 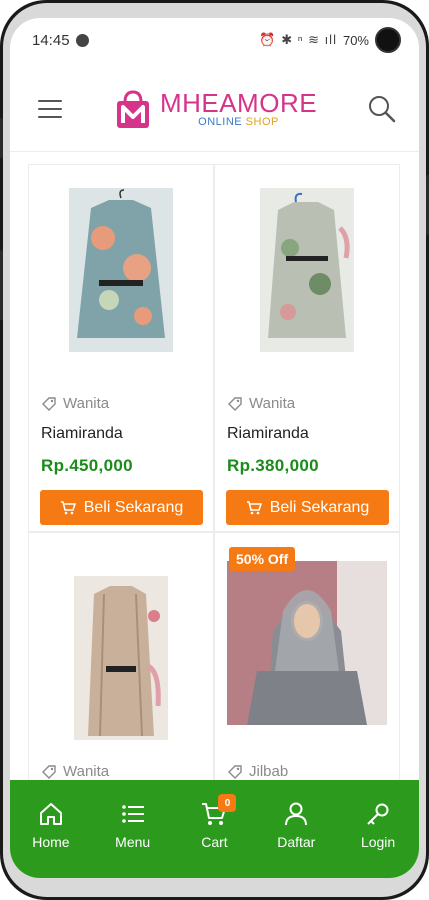 I want to click on key-icon, so click(x=378, y=814).